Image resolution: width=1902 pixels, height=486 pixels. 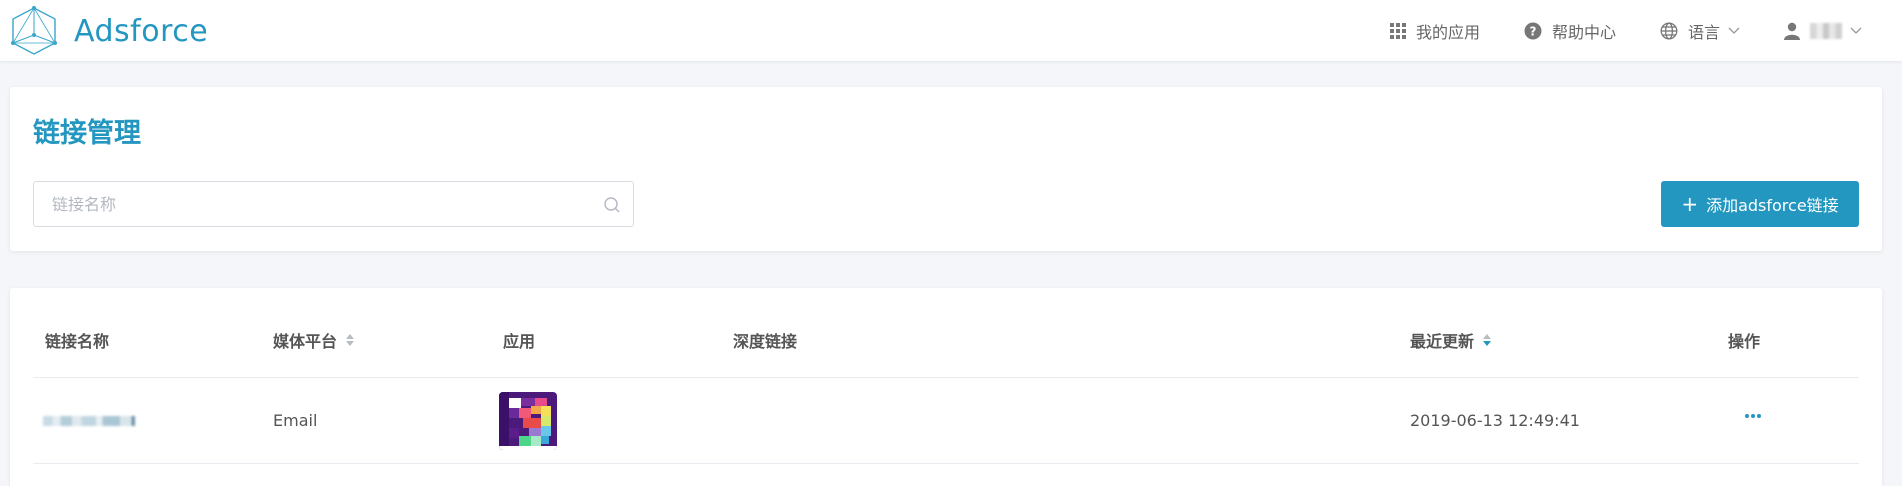 What do you see at coordinates (612, 205) in the screenshot?
I see `search-icon` at bounding box center [612, 205].